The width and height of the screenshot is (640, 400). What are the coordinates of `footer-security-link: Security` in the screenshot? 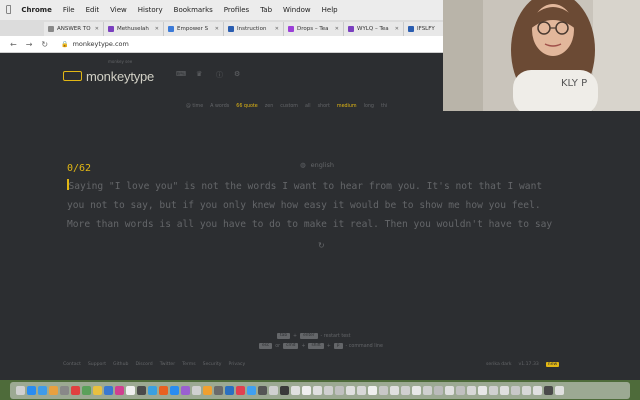 It's located at (212, 364).